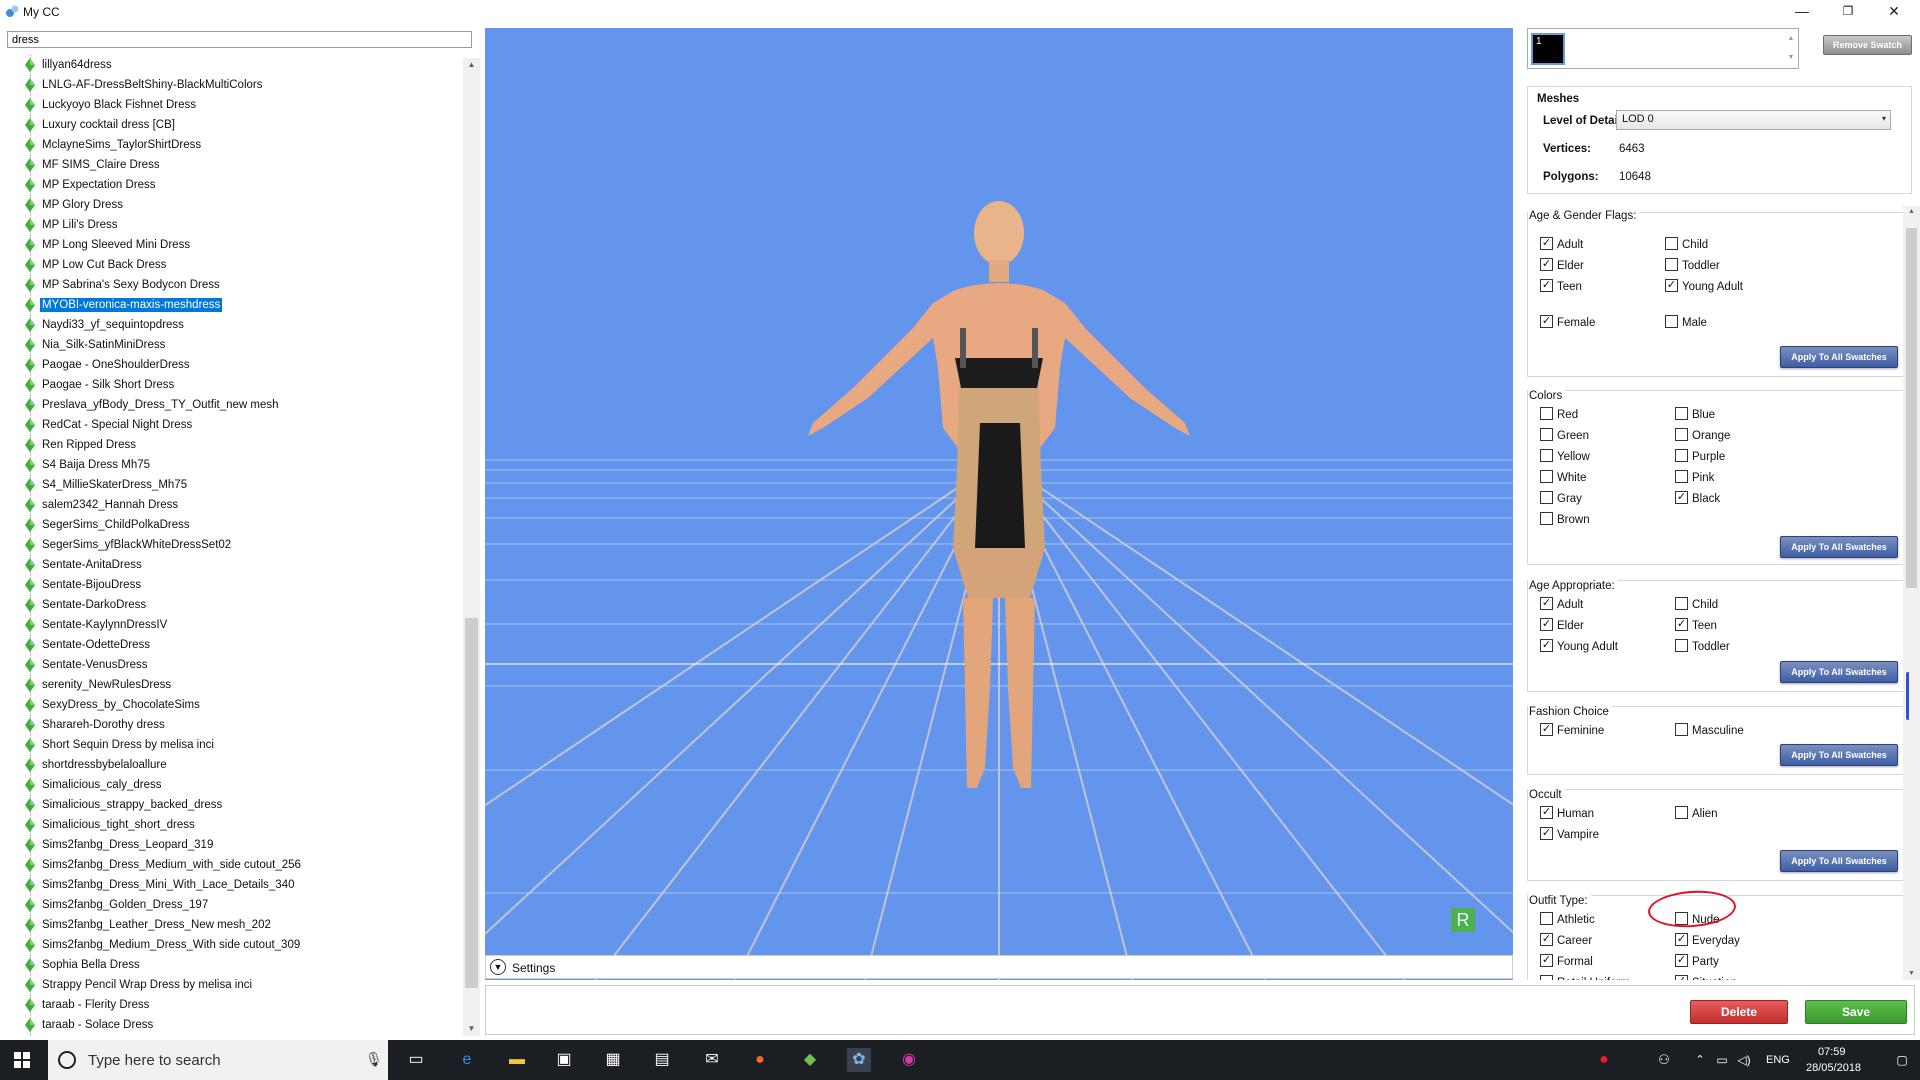 The image size is (1920, 1080). Describe the element at coordinates (1561, 245) in the screenshot. I see `age-gender-checkbox: ✓ Adult` at that location.